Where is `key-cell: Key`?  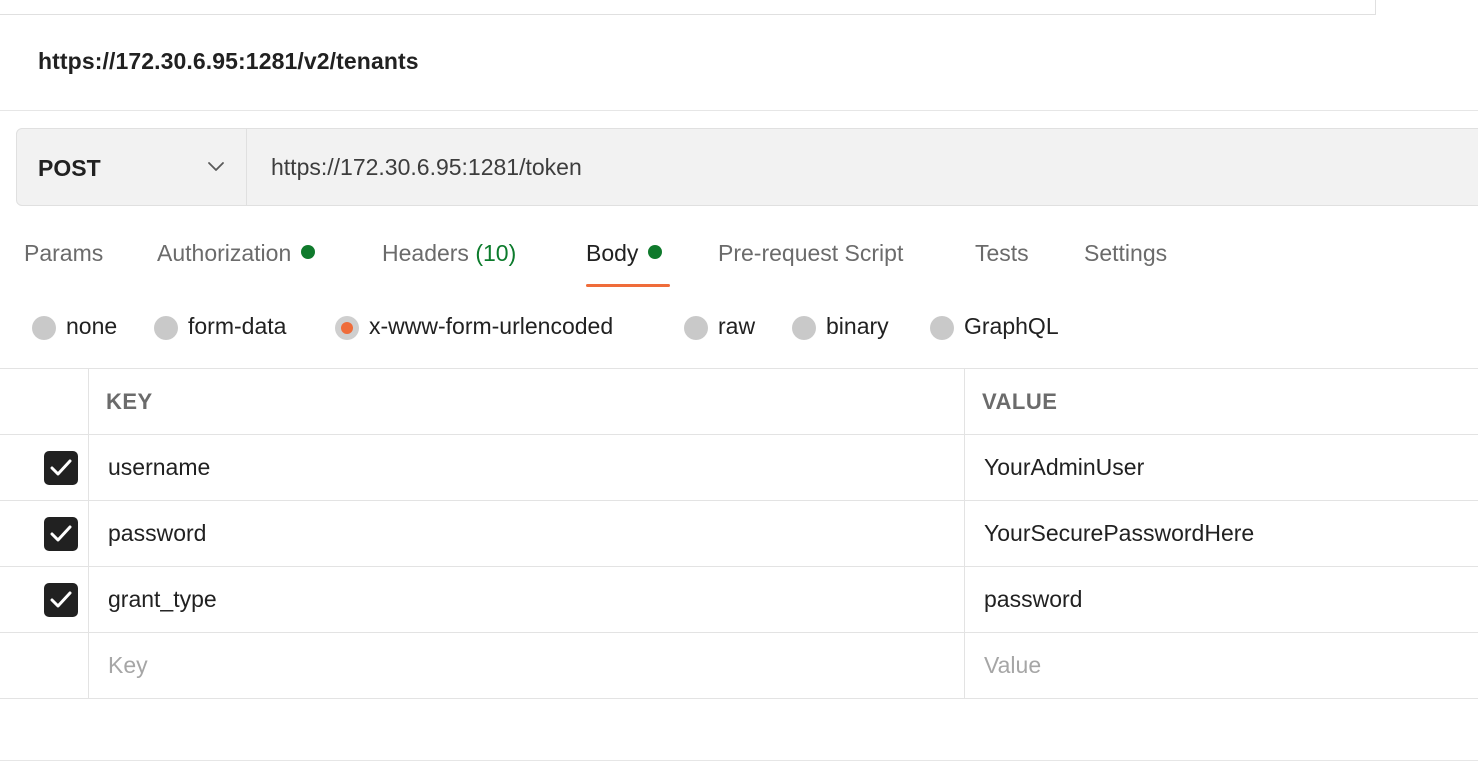 key-cell: Key is located at coordinates (527, 665).